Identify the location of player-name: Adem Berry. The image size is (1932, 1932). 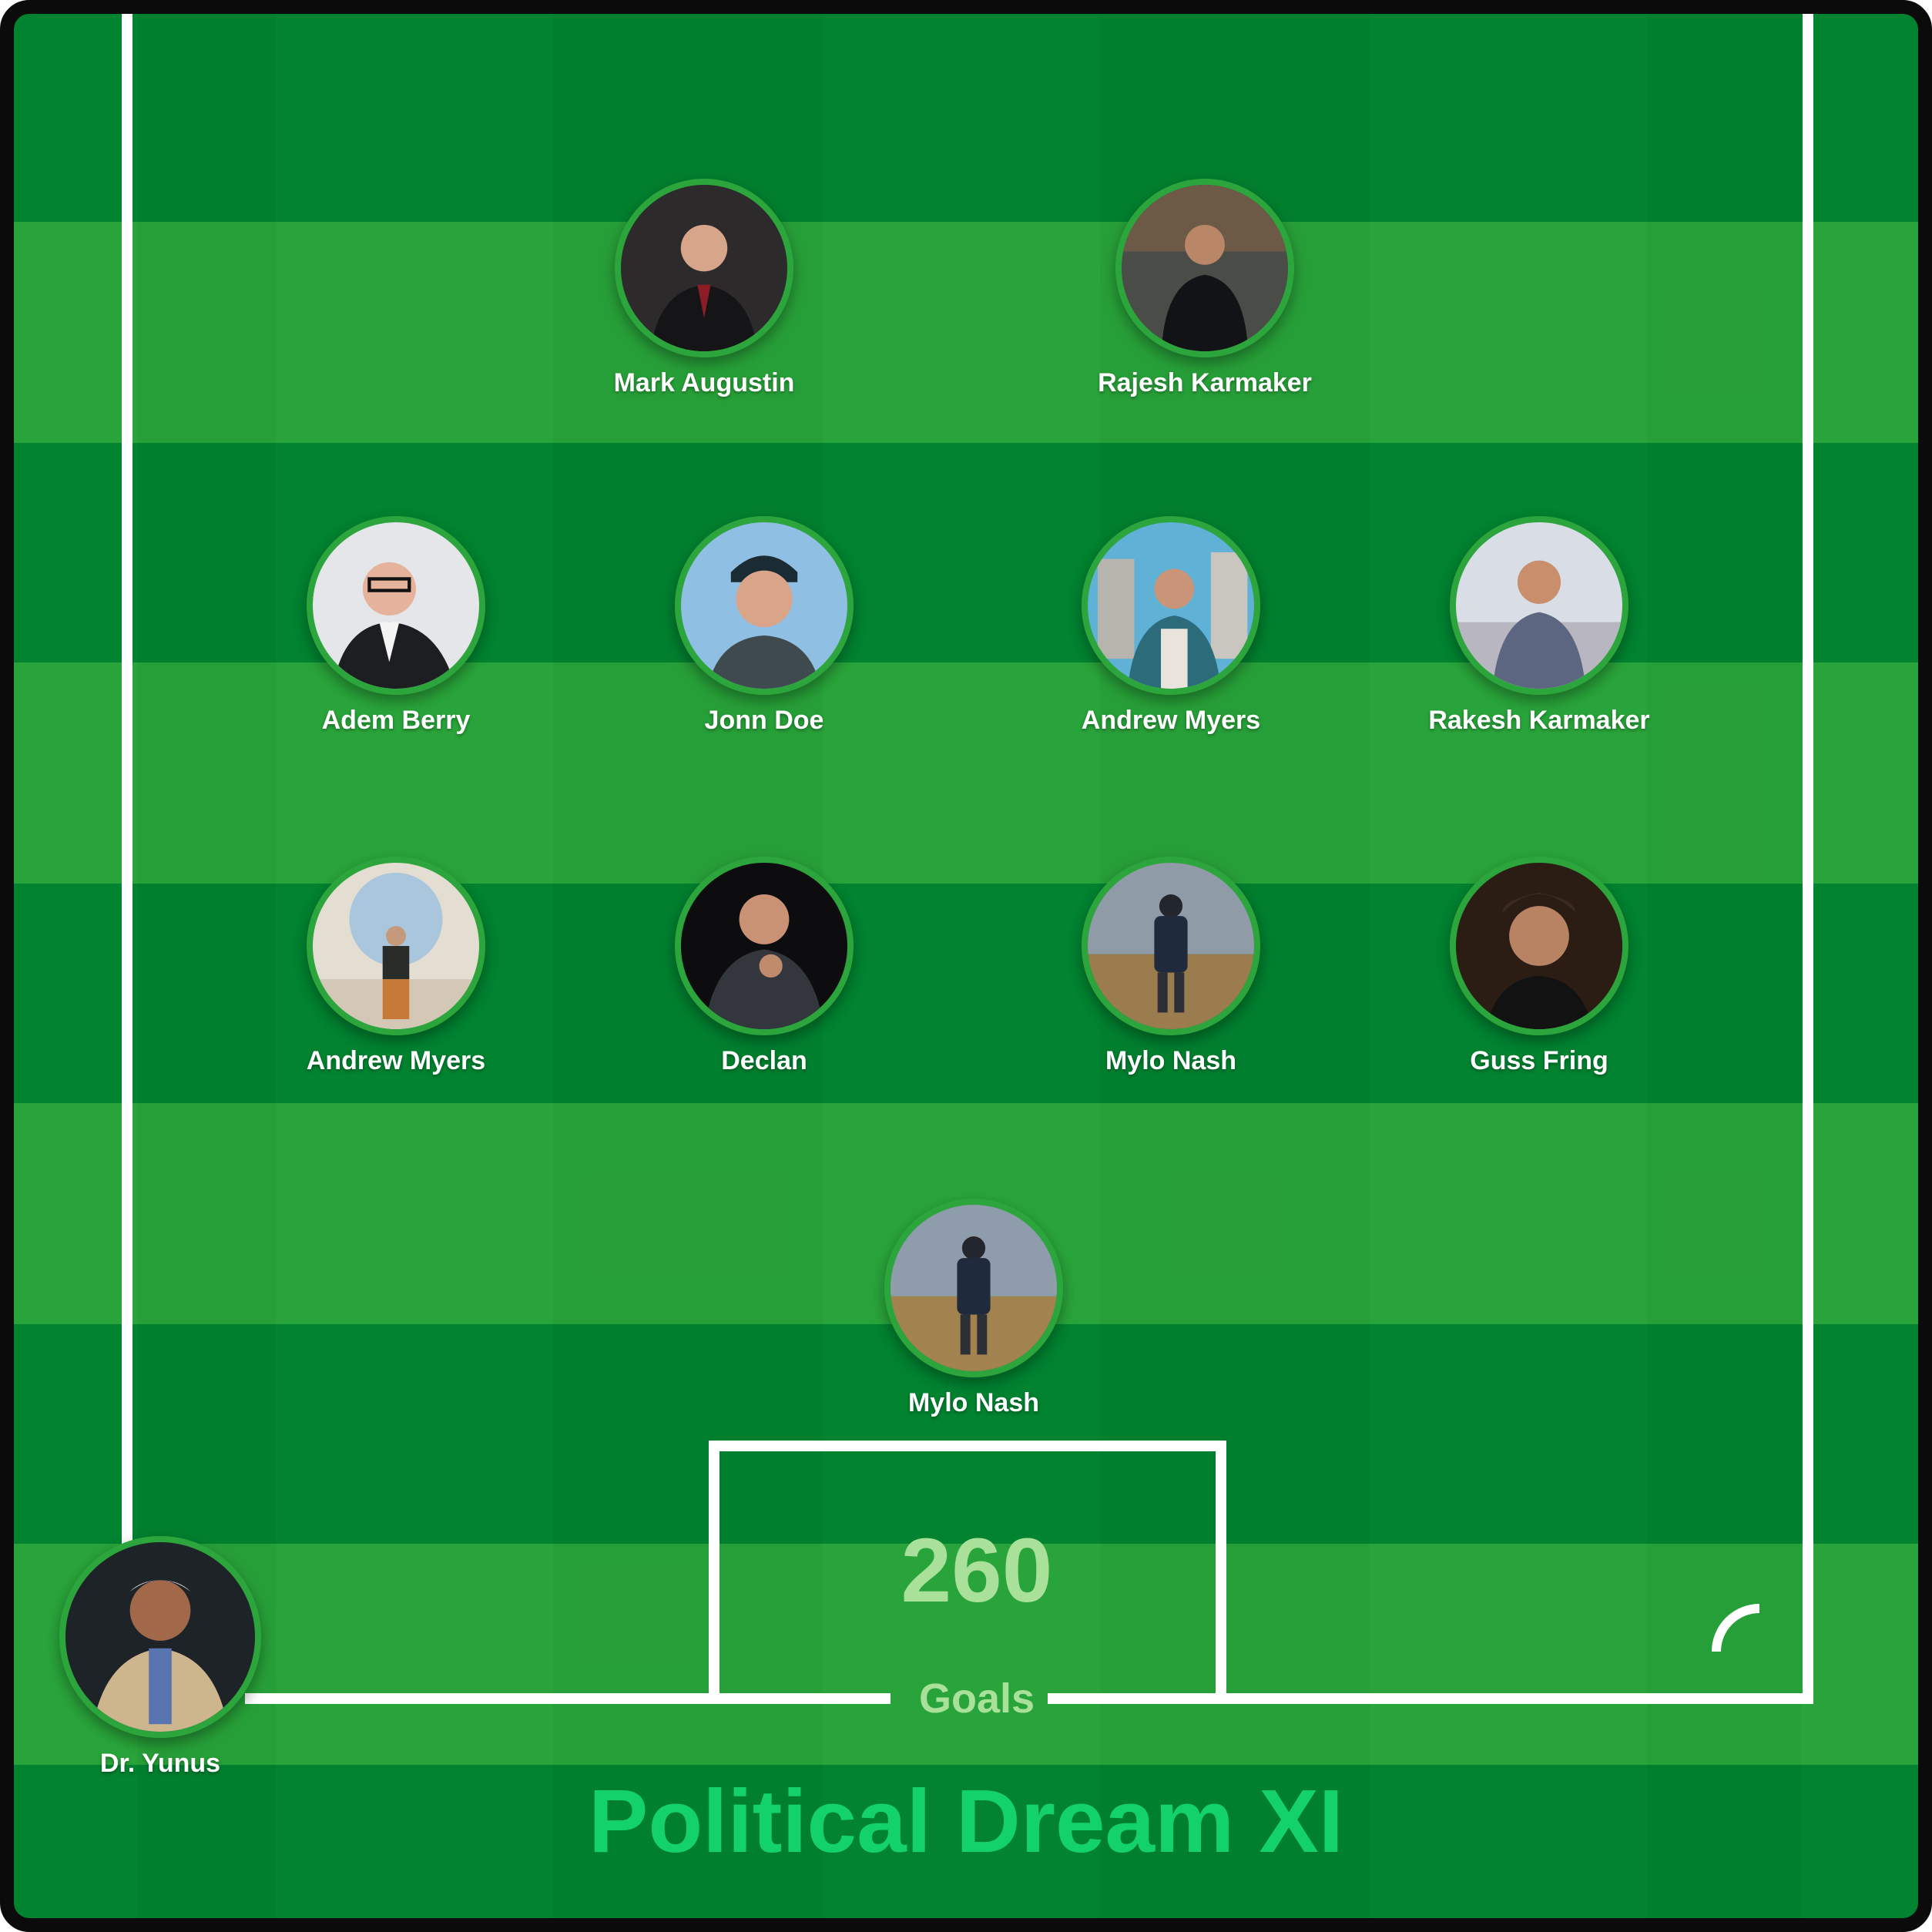
(396, 720).